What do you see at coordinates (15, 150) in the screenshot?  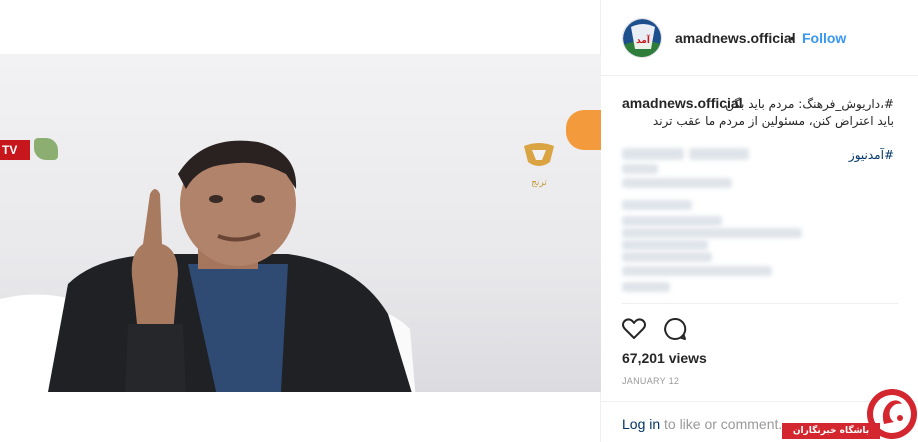 I see `channel-badge: TV` at bounding box center [15, 150].